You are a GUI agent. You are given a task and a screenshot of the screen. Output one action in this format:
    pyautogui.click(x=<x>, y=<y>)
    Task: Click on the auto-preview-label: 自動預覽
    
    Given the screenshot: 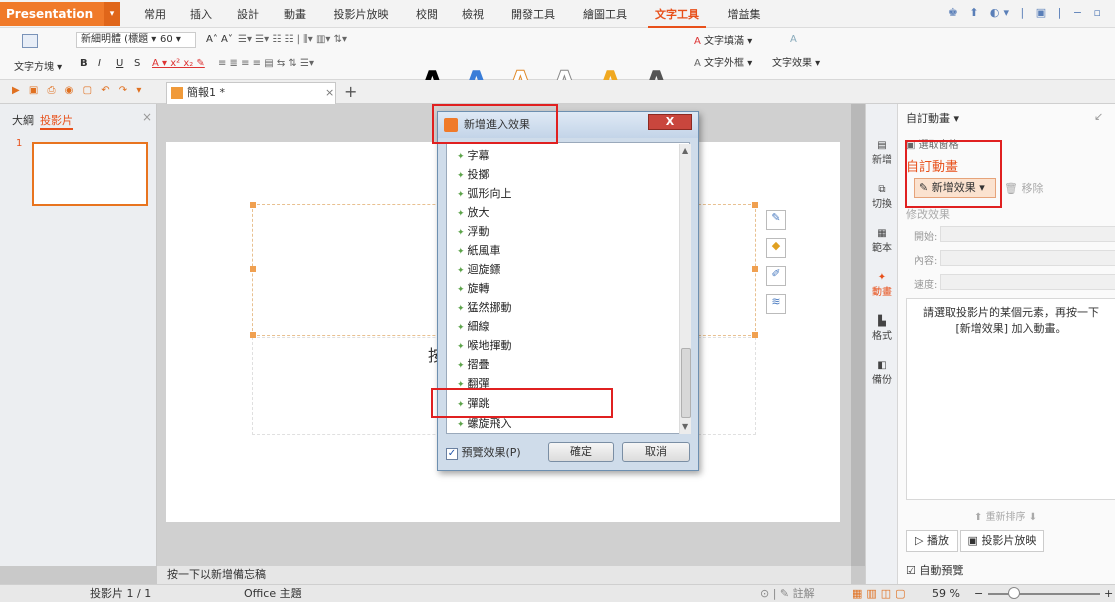 What is the action you would take?
    pyautogui.click(x=941, y=570)
    